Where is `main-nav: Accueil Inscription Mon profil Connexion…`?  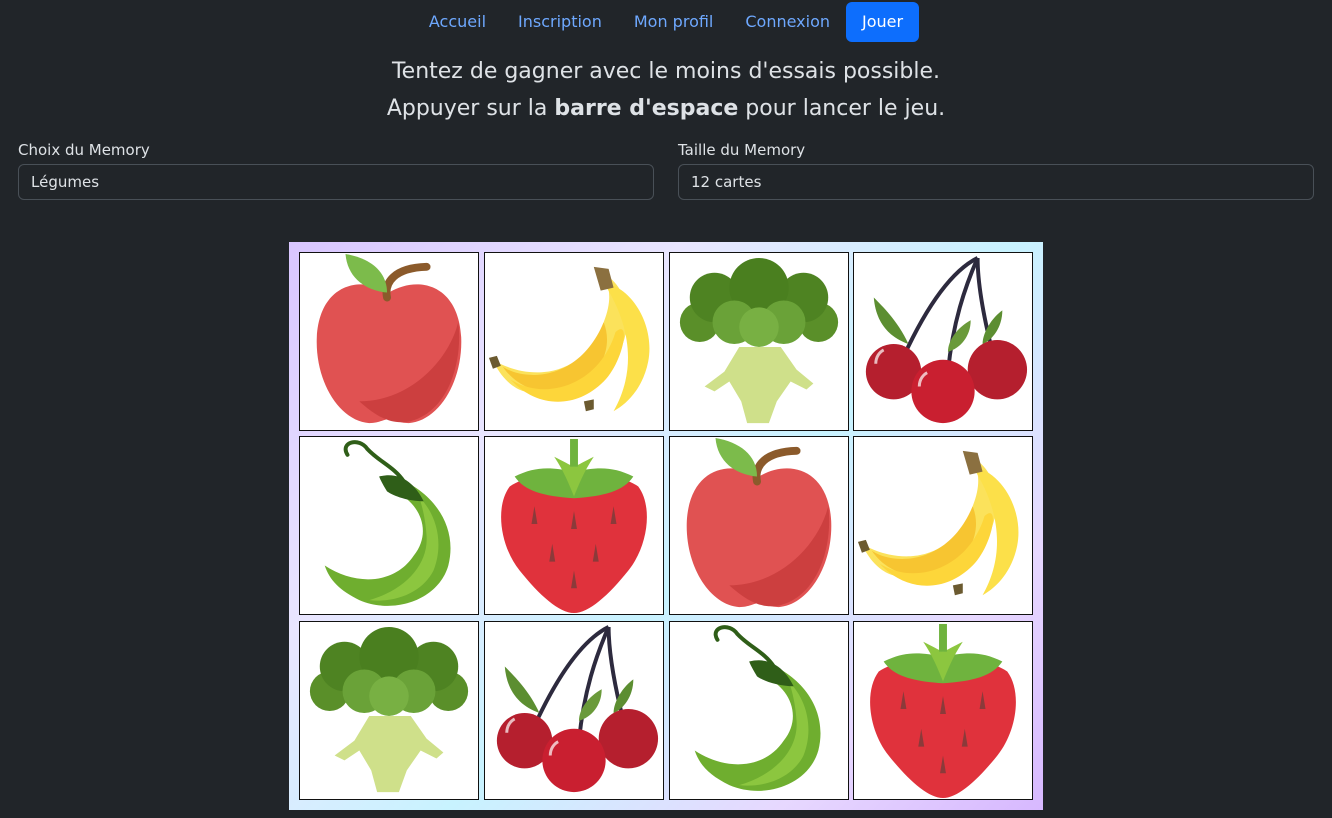 main-nav: Accueil Inscription Mon profil Connexion… is located at coordinates (666, 22).